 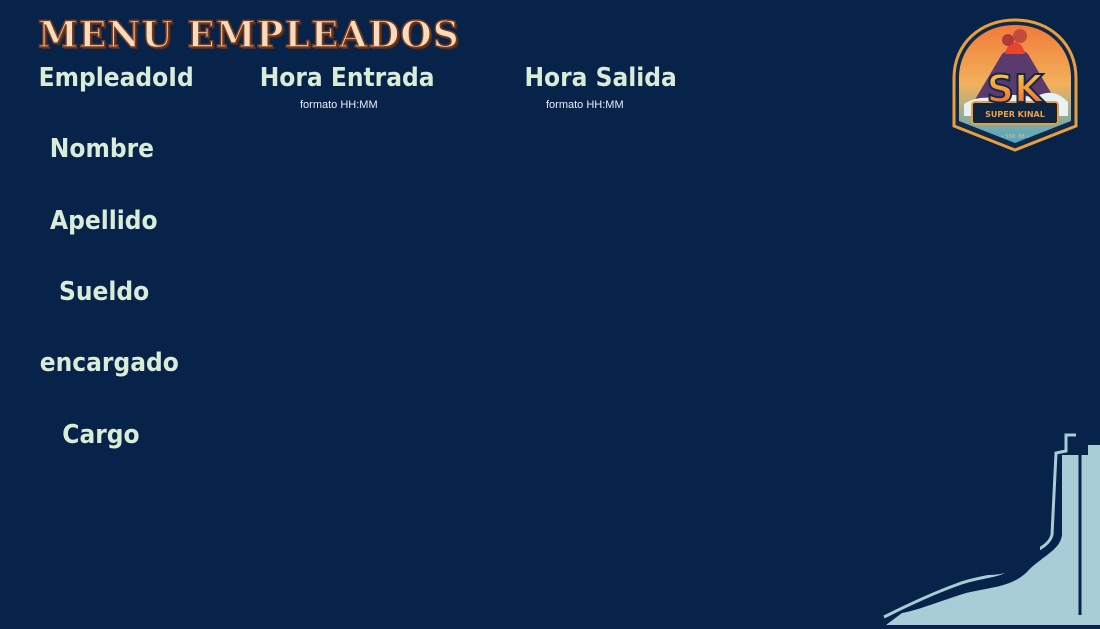 What do you see at coordinates (109, 363) in the screenshot?
I see `label-encargado: encargado` at bounding box center [109, 363].